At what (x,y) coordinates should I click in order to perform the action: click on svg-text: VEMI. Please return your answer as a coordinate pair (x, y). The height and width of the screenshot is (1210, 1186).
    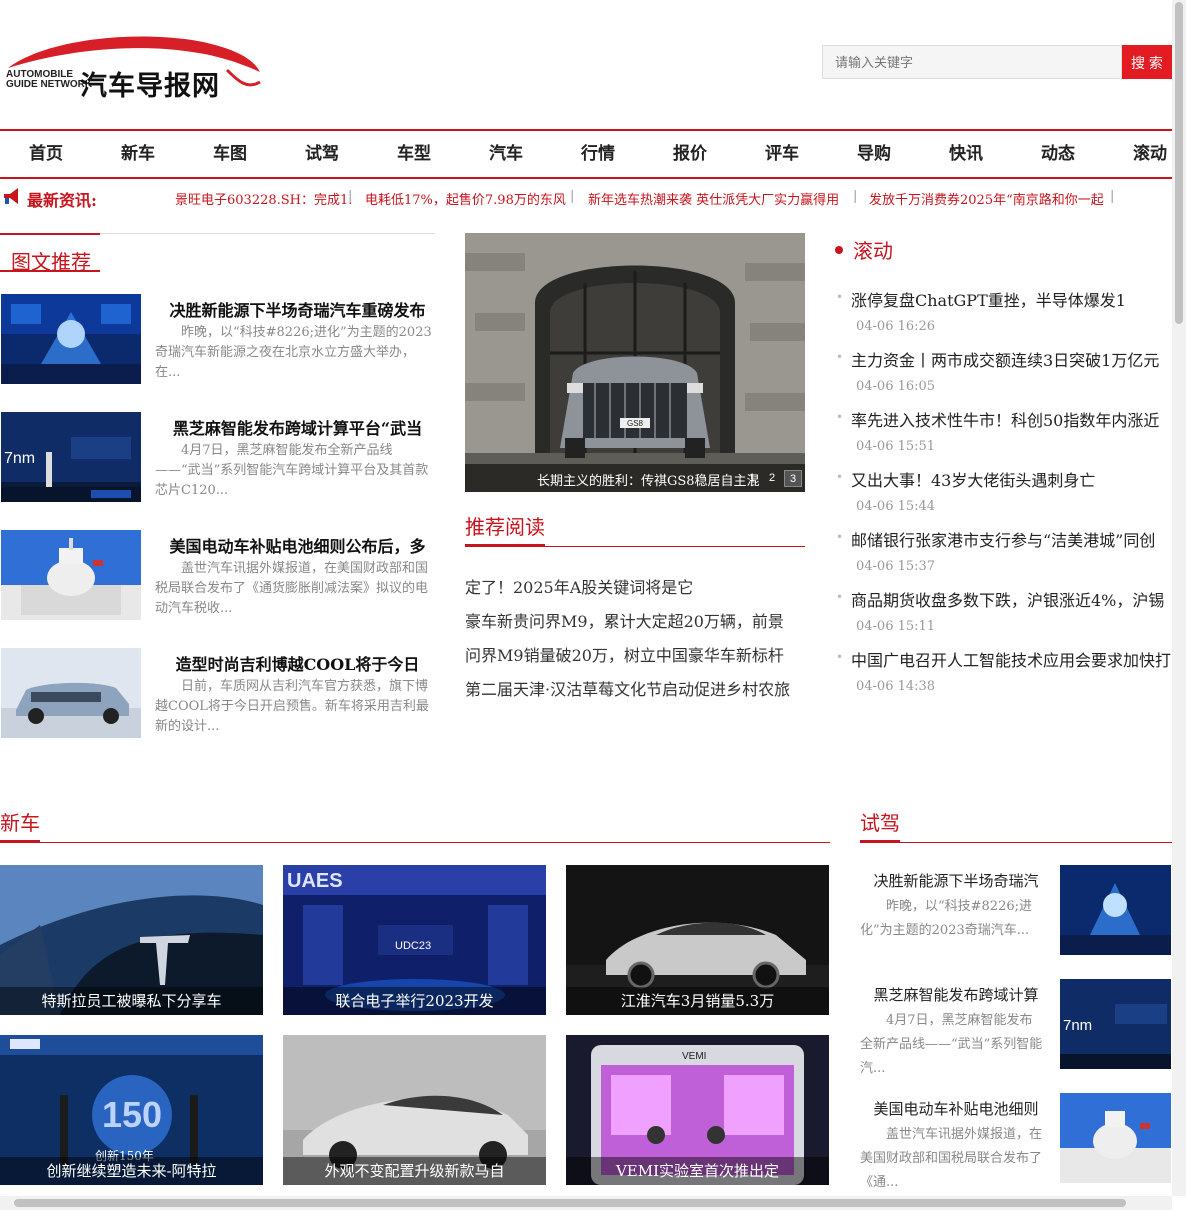
    Looking at the image, I should click on (694, 1056).